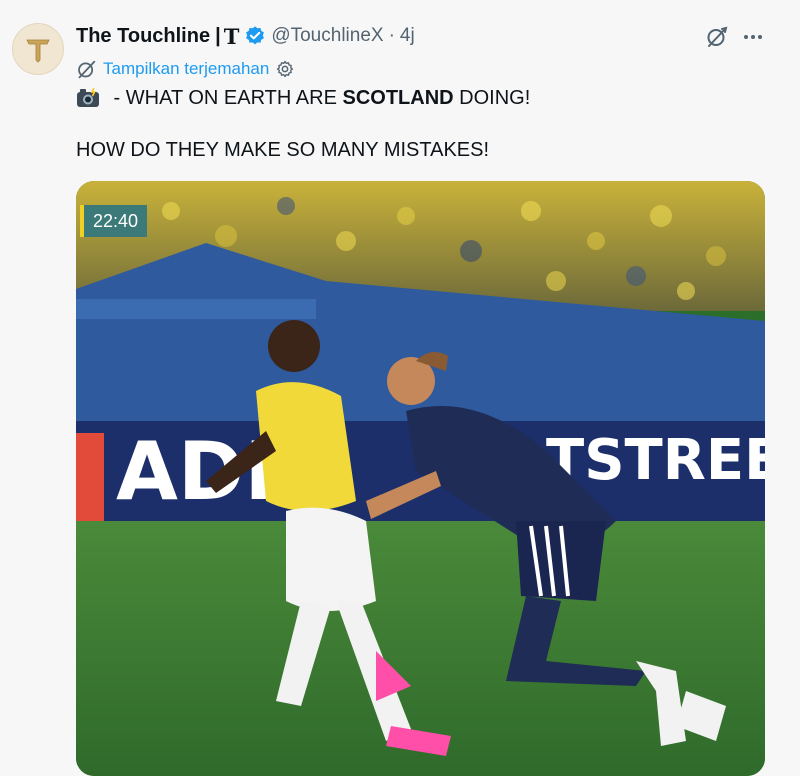 This screenshot has width=800, height=776. I want to click on more-icon, so click(753, 37).